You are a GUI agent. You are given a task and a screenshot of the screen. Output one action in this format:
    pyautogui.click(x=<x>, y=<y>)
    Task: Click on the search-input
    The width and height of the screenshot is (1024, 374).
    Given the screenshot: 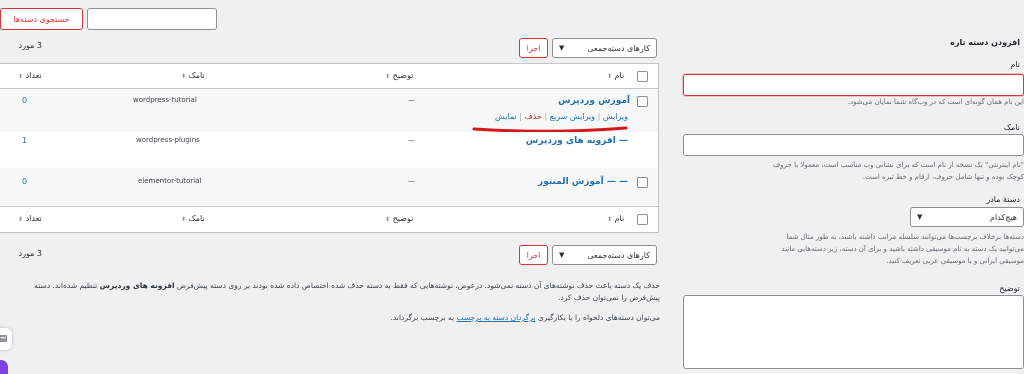 What is the action you would take?
    pyautogui.click(x=152, y=19)
    